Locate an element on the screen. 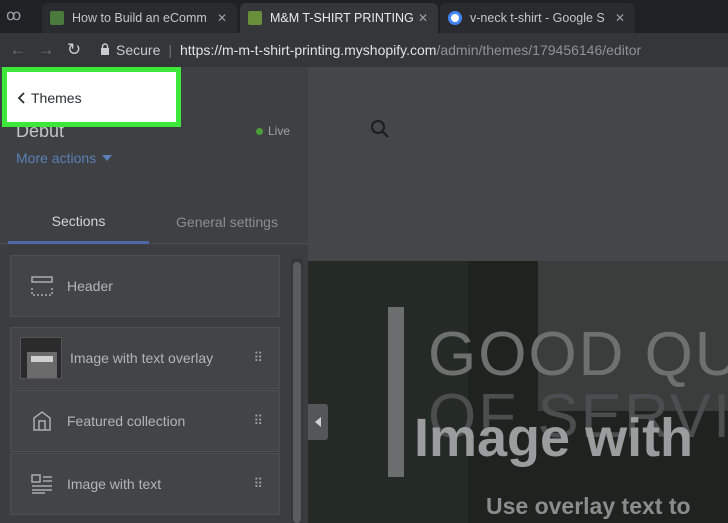  tab-title: v-neck t-shirt - Google S is located at coordinates (537, 18).